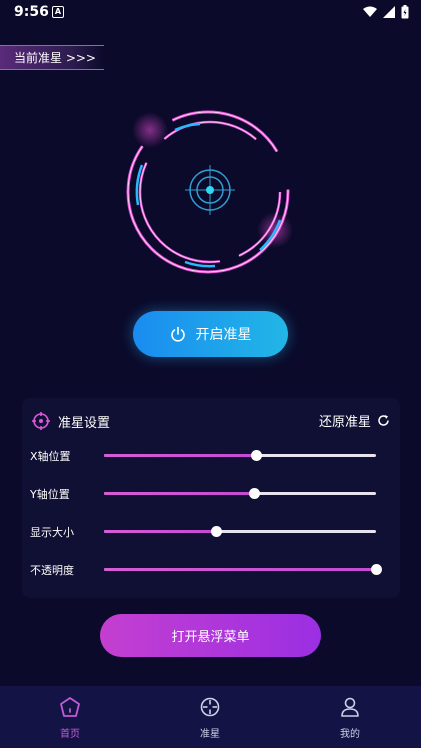  Describe the element at coordinates (389, 12) in the screenshot. I see `signal-icon` at that location.